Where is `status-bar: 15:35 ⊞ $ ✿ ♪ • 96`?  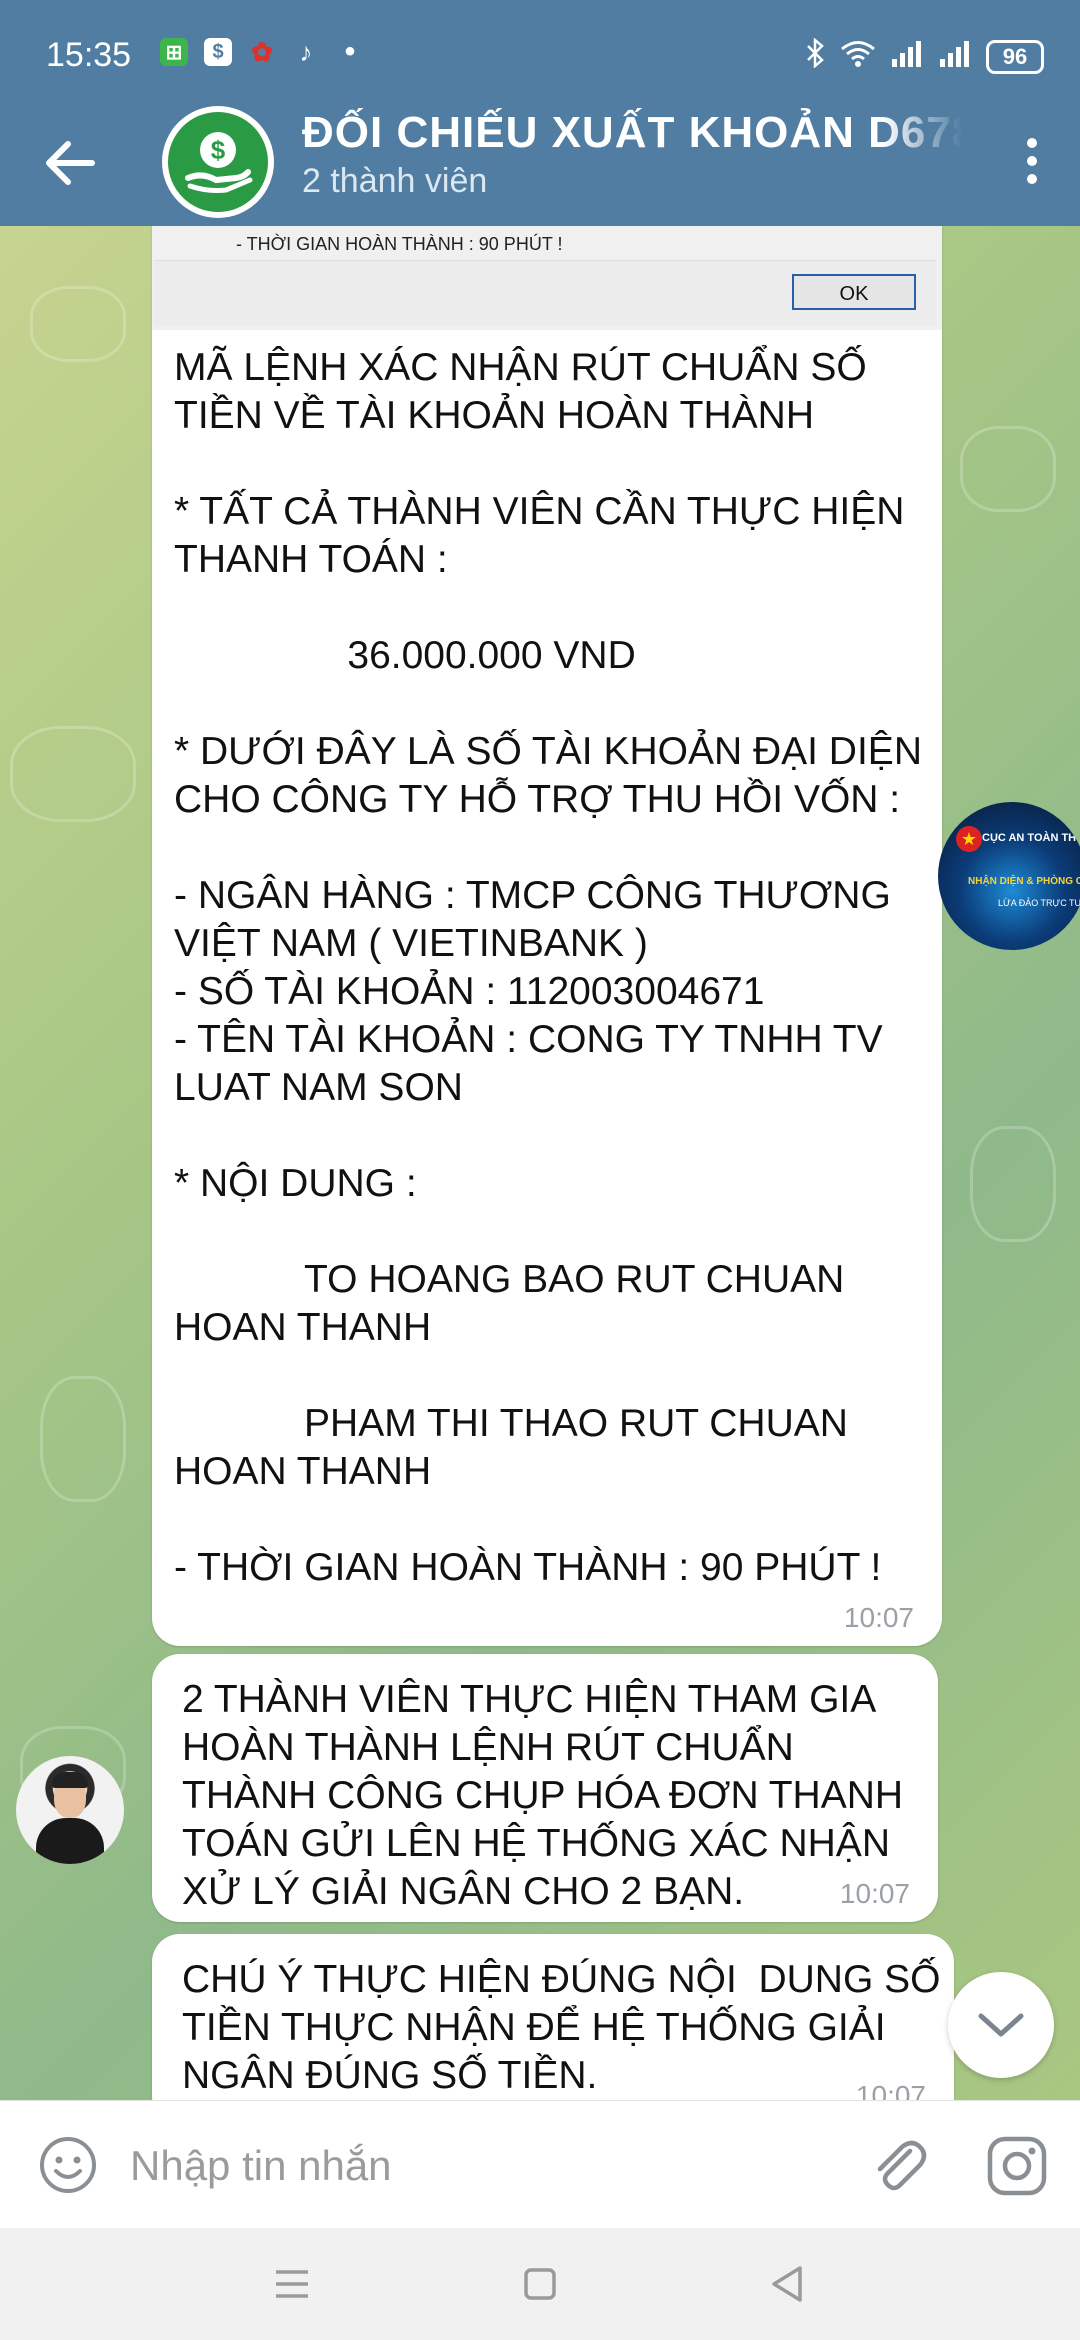 status-bar: 15:35 ⊞ $ ✿ ♪ • 96 is located at coordinates (540, 55).